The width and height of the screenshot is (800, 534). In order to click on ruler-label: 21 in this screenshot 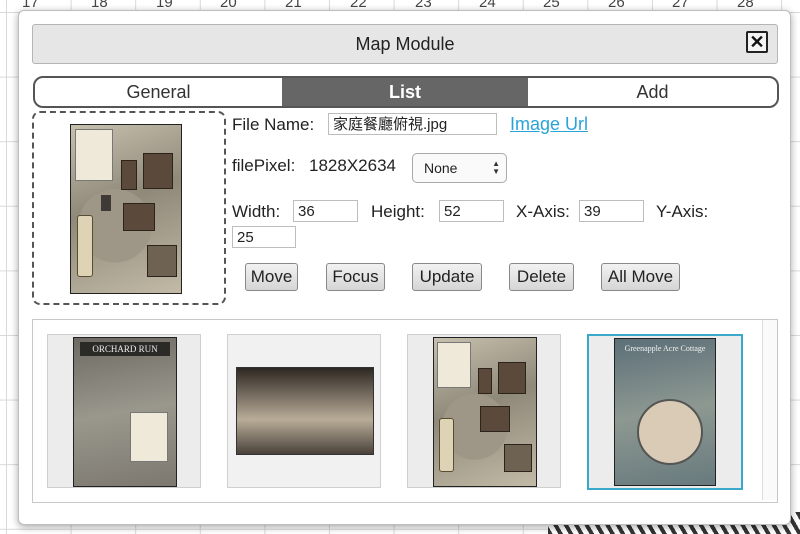, I will do `click(293, 5)`.